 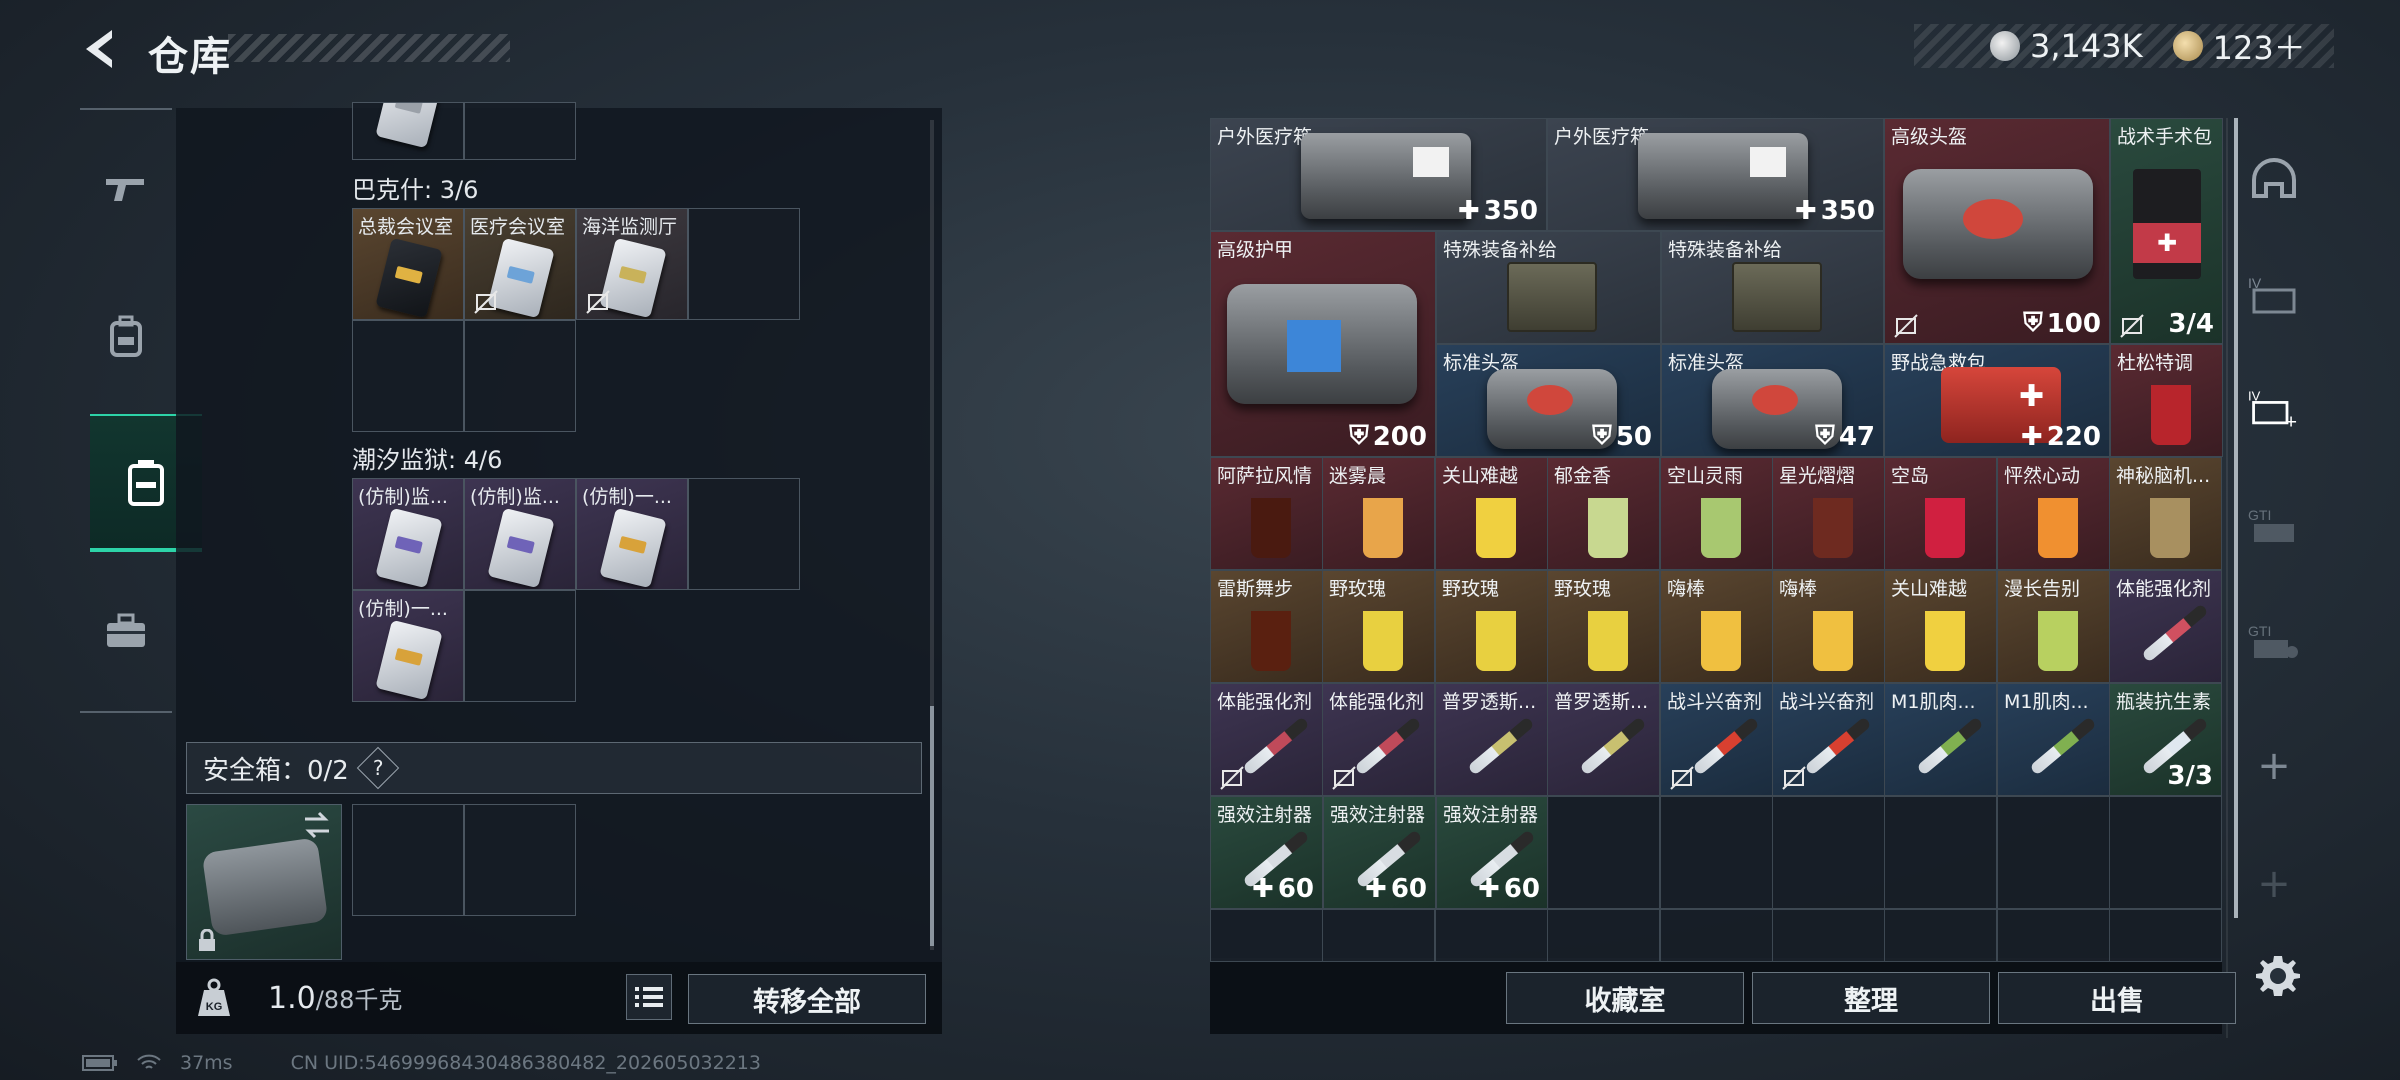 What do you see at coordinates (1377, 702) in the screenshot?
I see `item-name: 体能强化剂` at bounding box center [1377, 702].